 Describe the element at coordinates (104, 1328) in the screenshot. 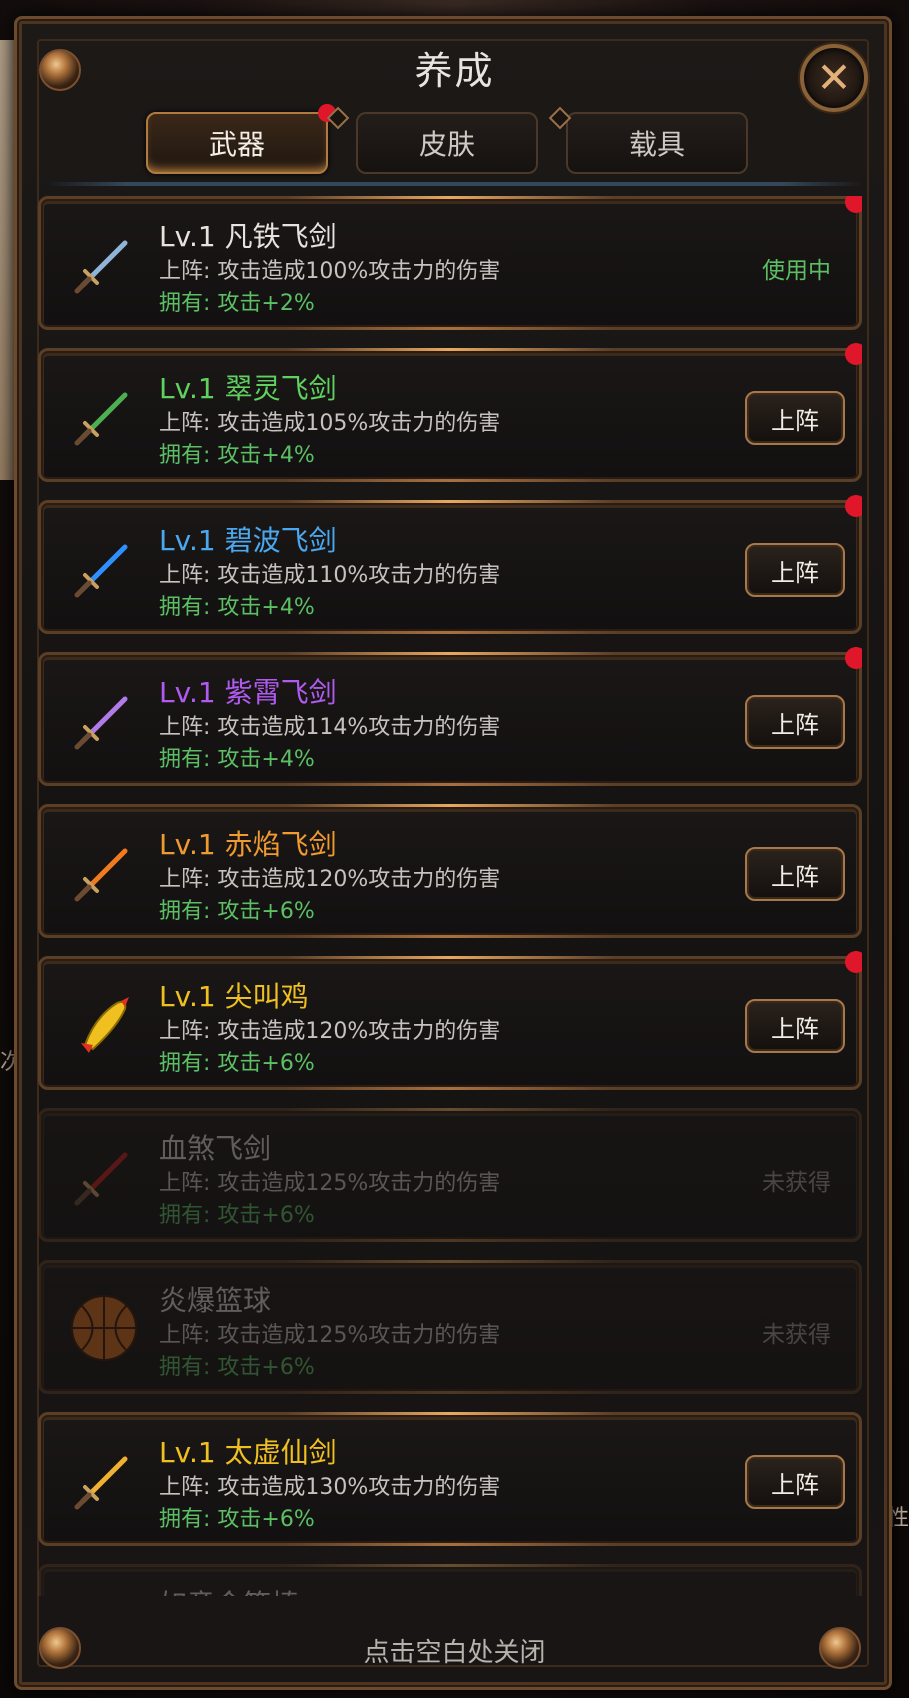

I see `basketball-icon` at that location.